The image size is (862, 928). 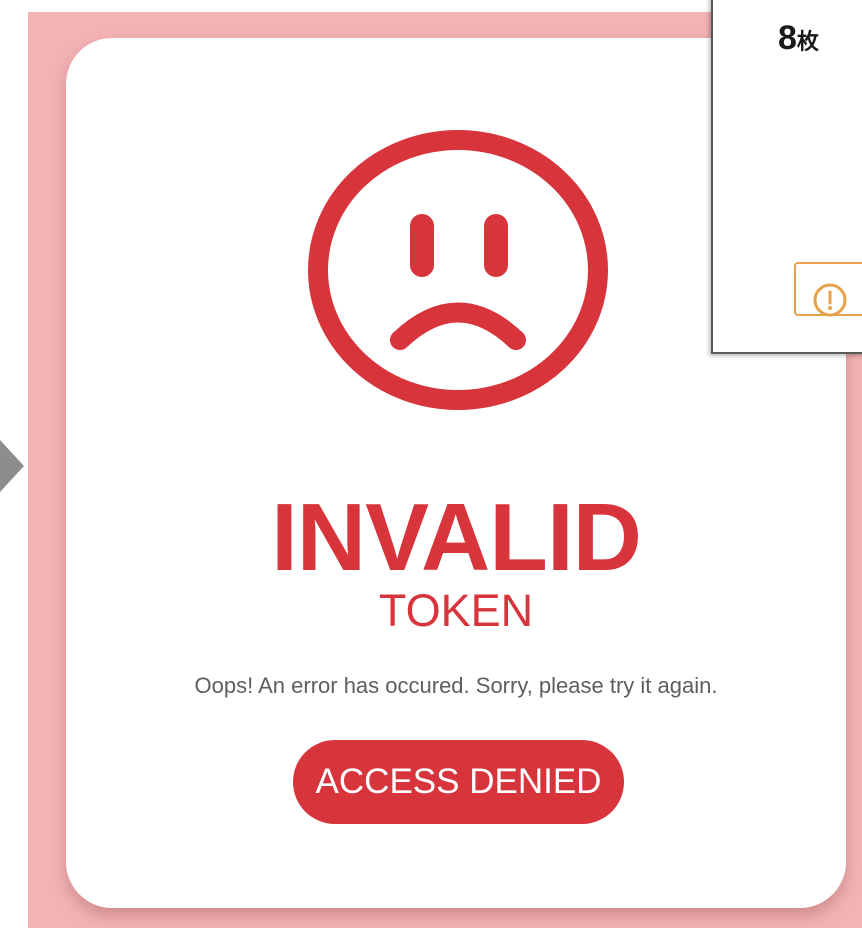 I want to click on access-denied-button: ACCESS DENIED, so click(x=458, y=782).